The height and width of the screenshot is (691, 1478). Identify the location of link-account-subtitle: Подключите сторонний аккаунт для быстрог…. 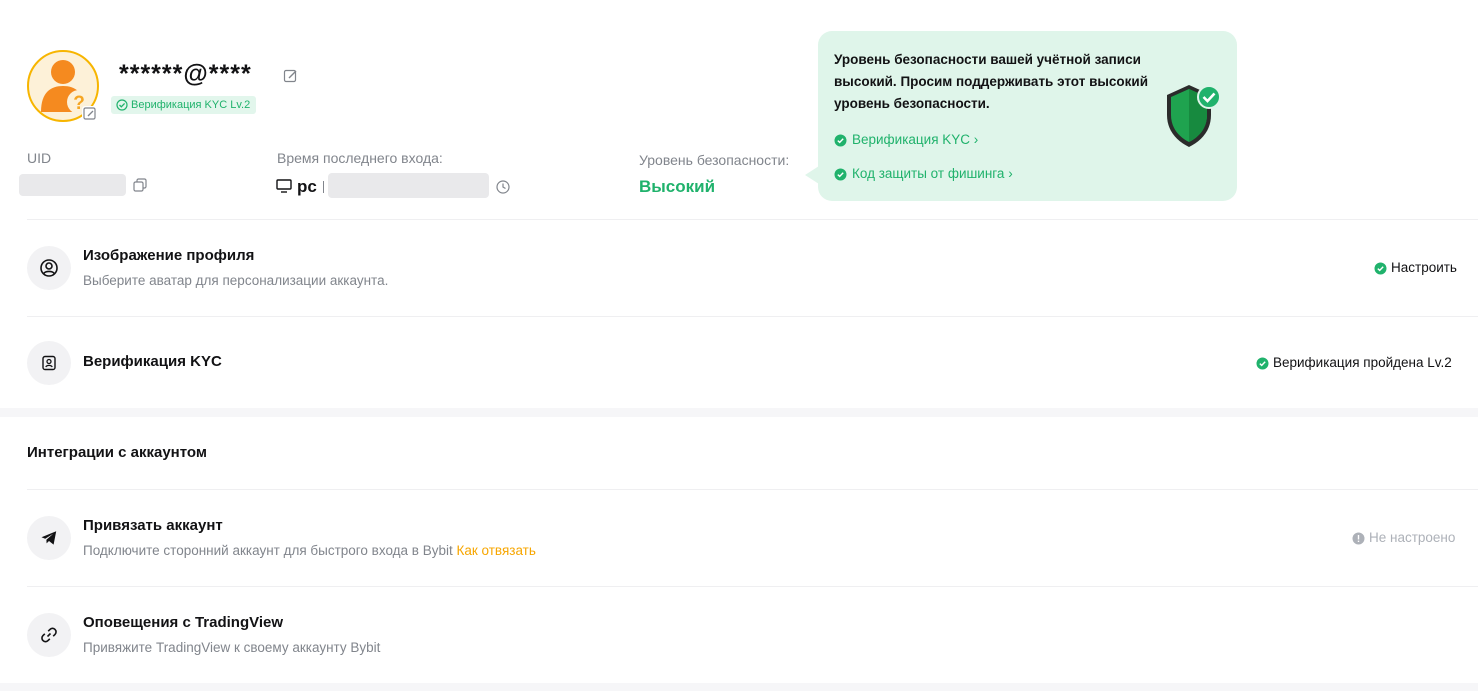
(309, 550).